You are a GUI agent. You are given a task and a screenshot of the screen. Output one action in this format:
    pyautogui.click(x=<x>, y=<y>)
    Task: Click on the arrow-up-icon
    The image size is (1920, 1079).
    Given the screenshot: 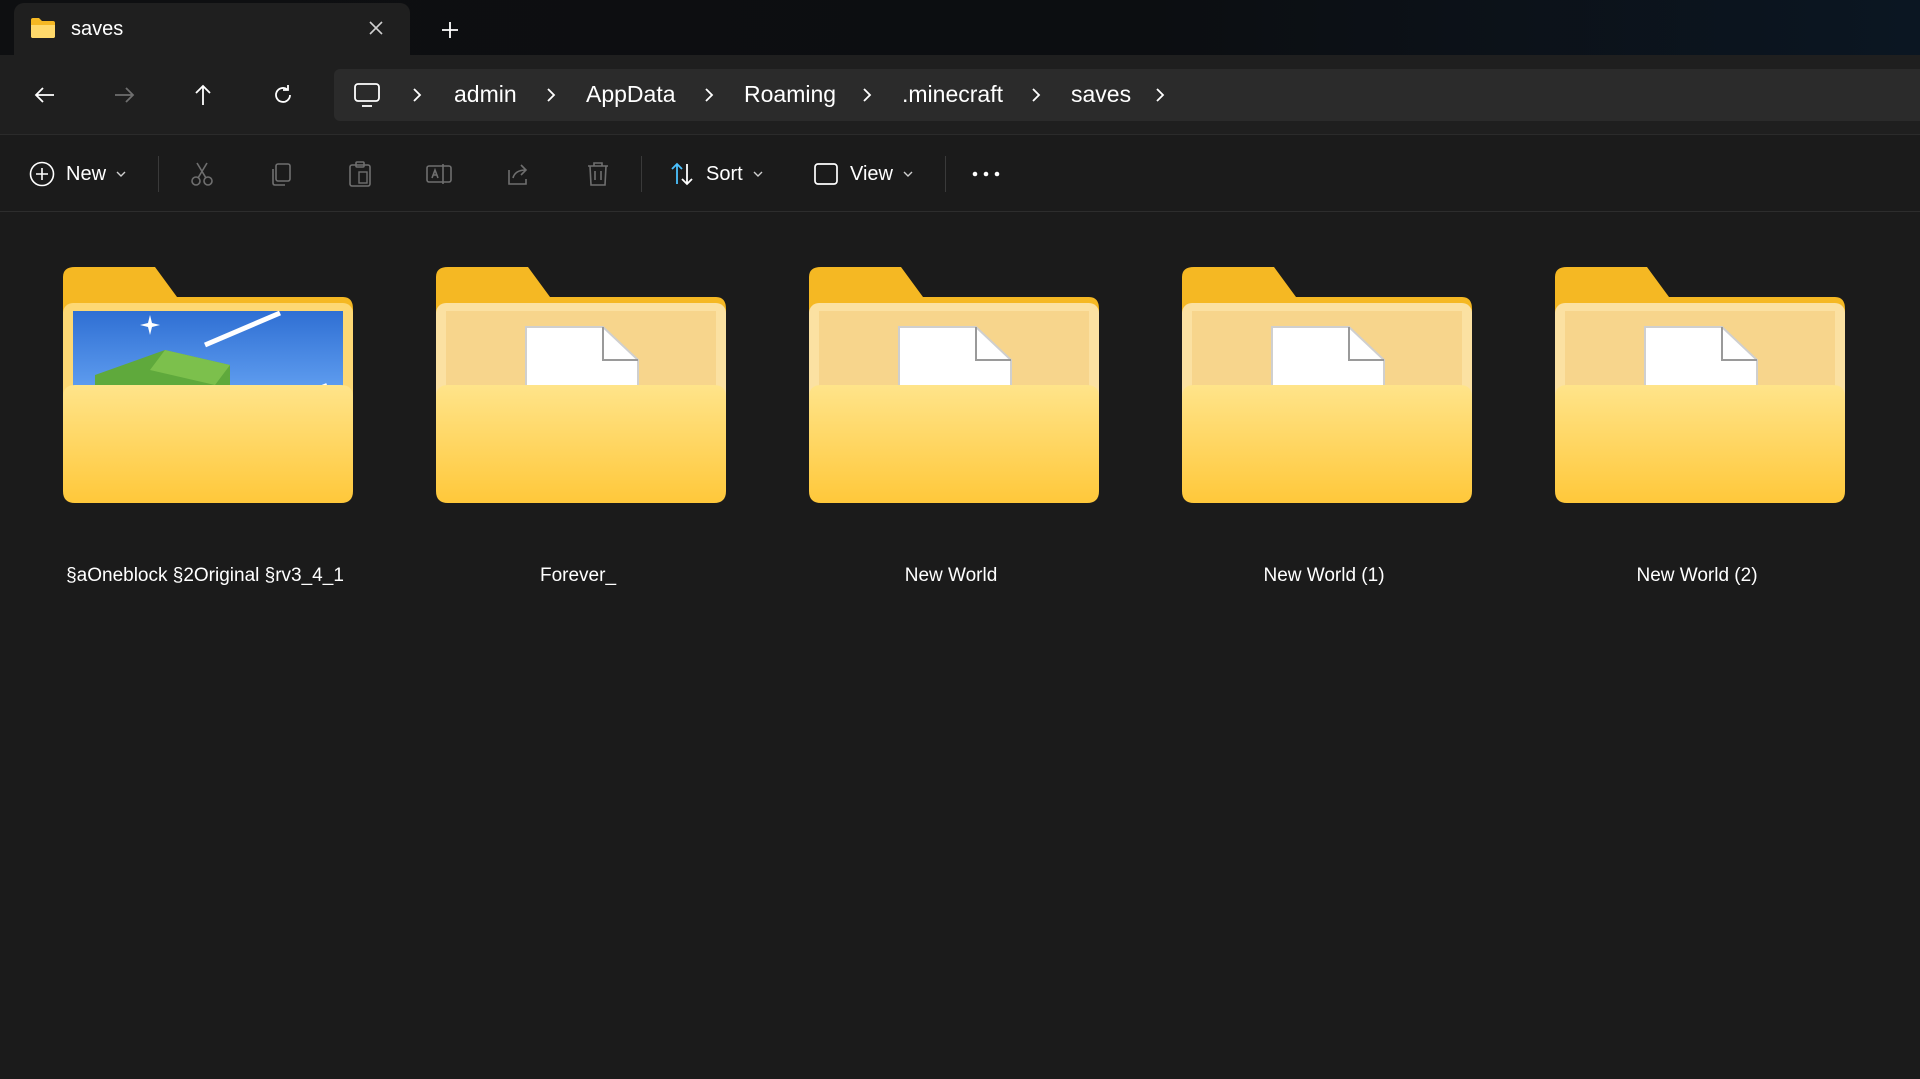 What is the action you would take?
    pyautogui.click(x=203, y=94)
    